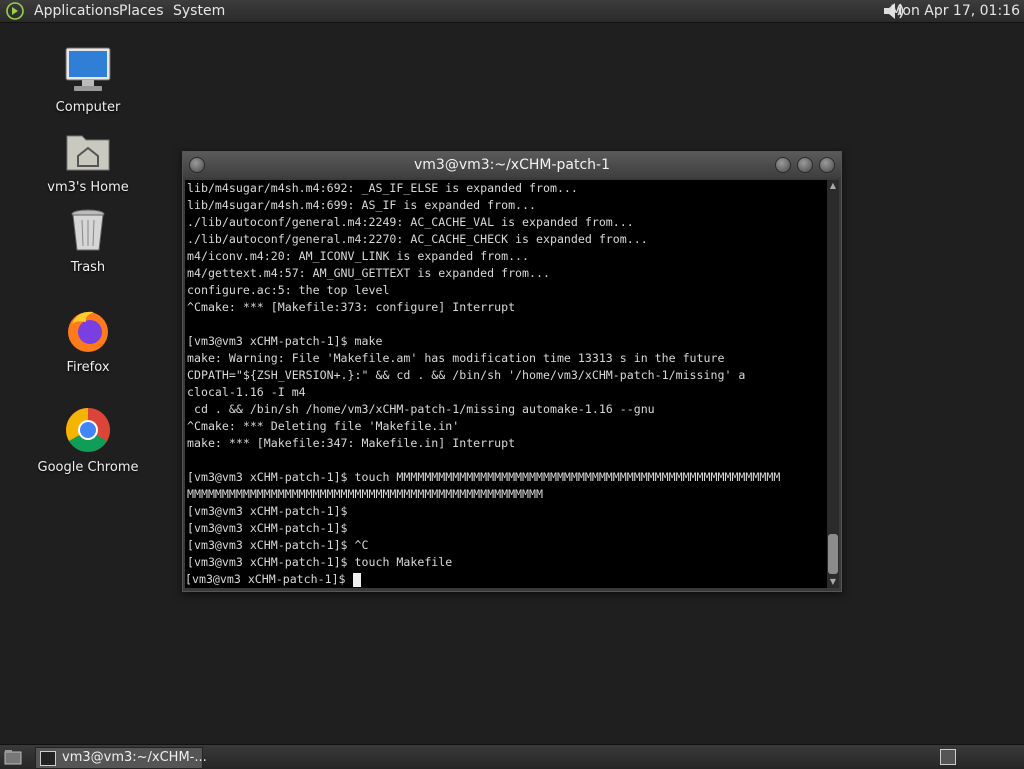  Describe the element at coordinates (88, 230) in the screenshot. I see `trash-icon` at that location.